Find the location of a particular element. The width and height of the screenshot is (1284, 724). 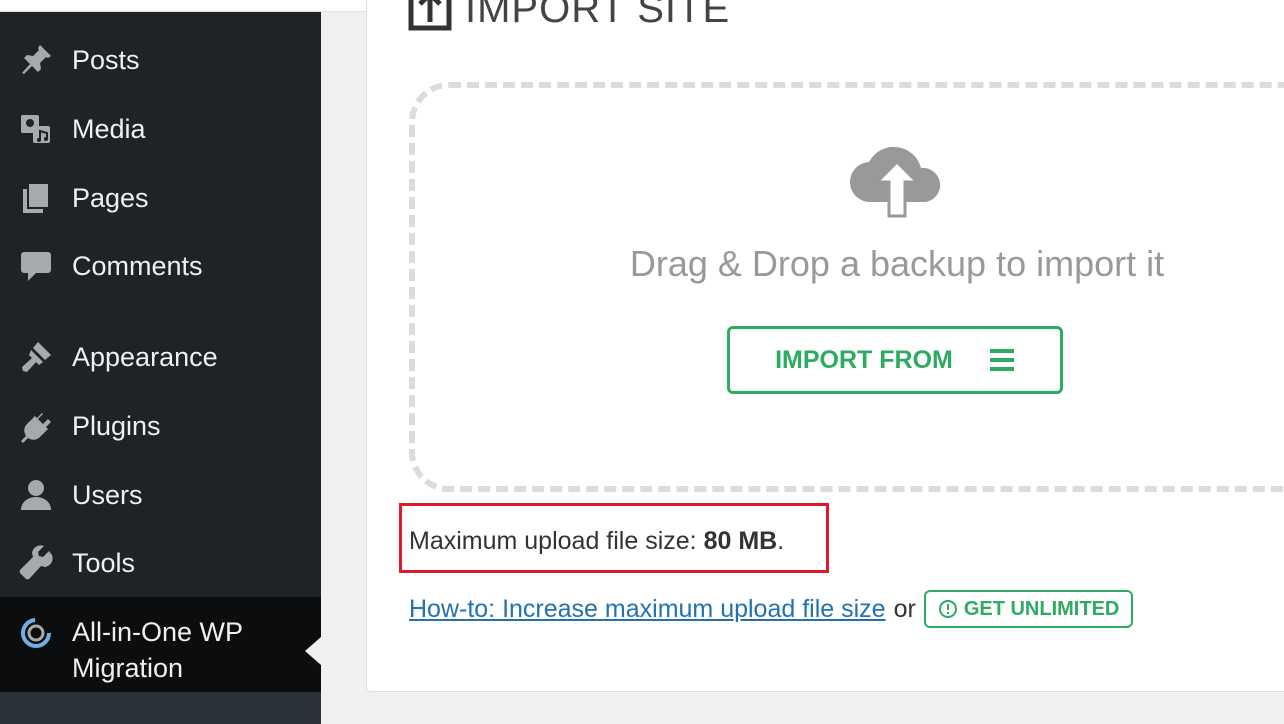

max-upload-label: Maximum upload file size: is located at coordinates (556, 541).